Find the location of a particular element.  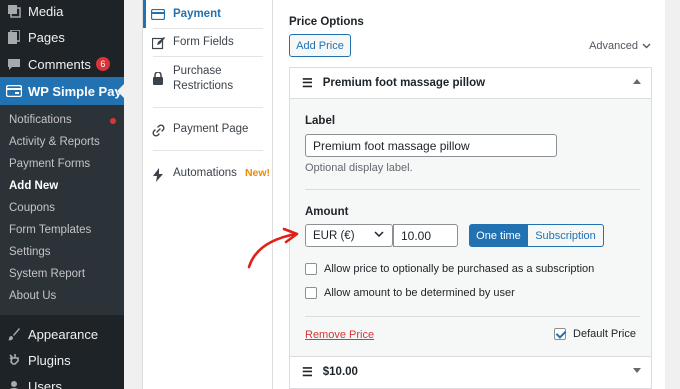

tab-form-fields: Form Fields is located at coordinates (208, 43).